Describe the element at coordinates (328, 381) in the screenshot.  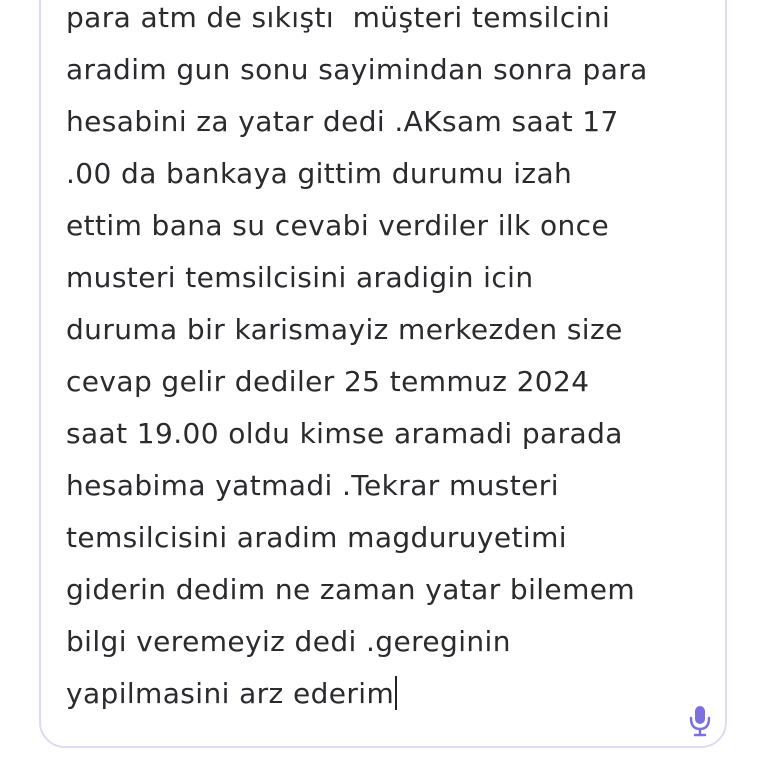
I see `text-line: cevap gelir dediler 25 temmuz 2024` at that location.